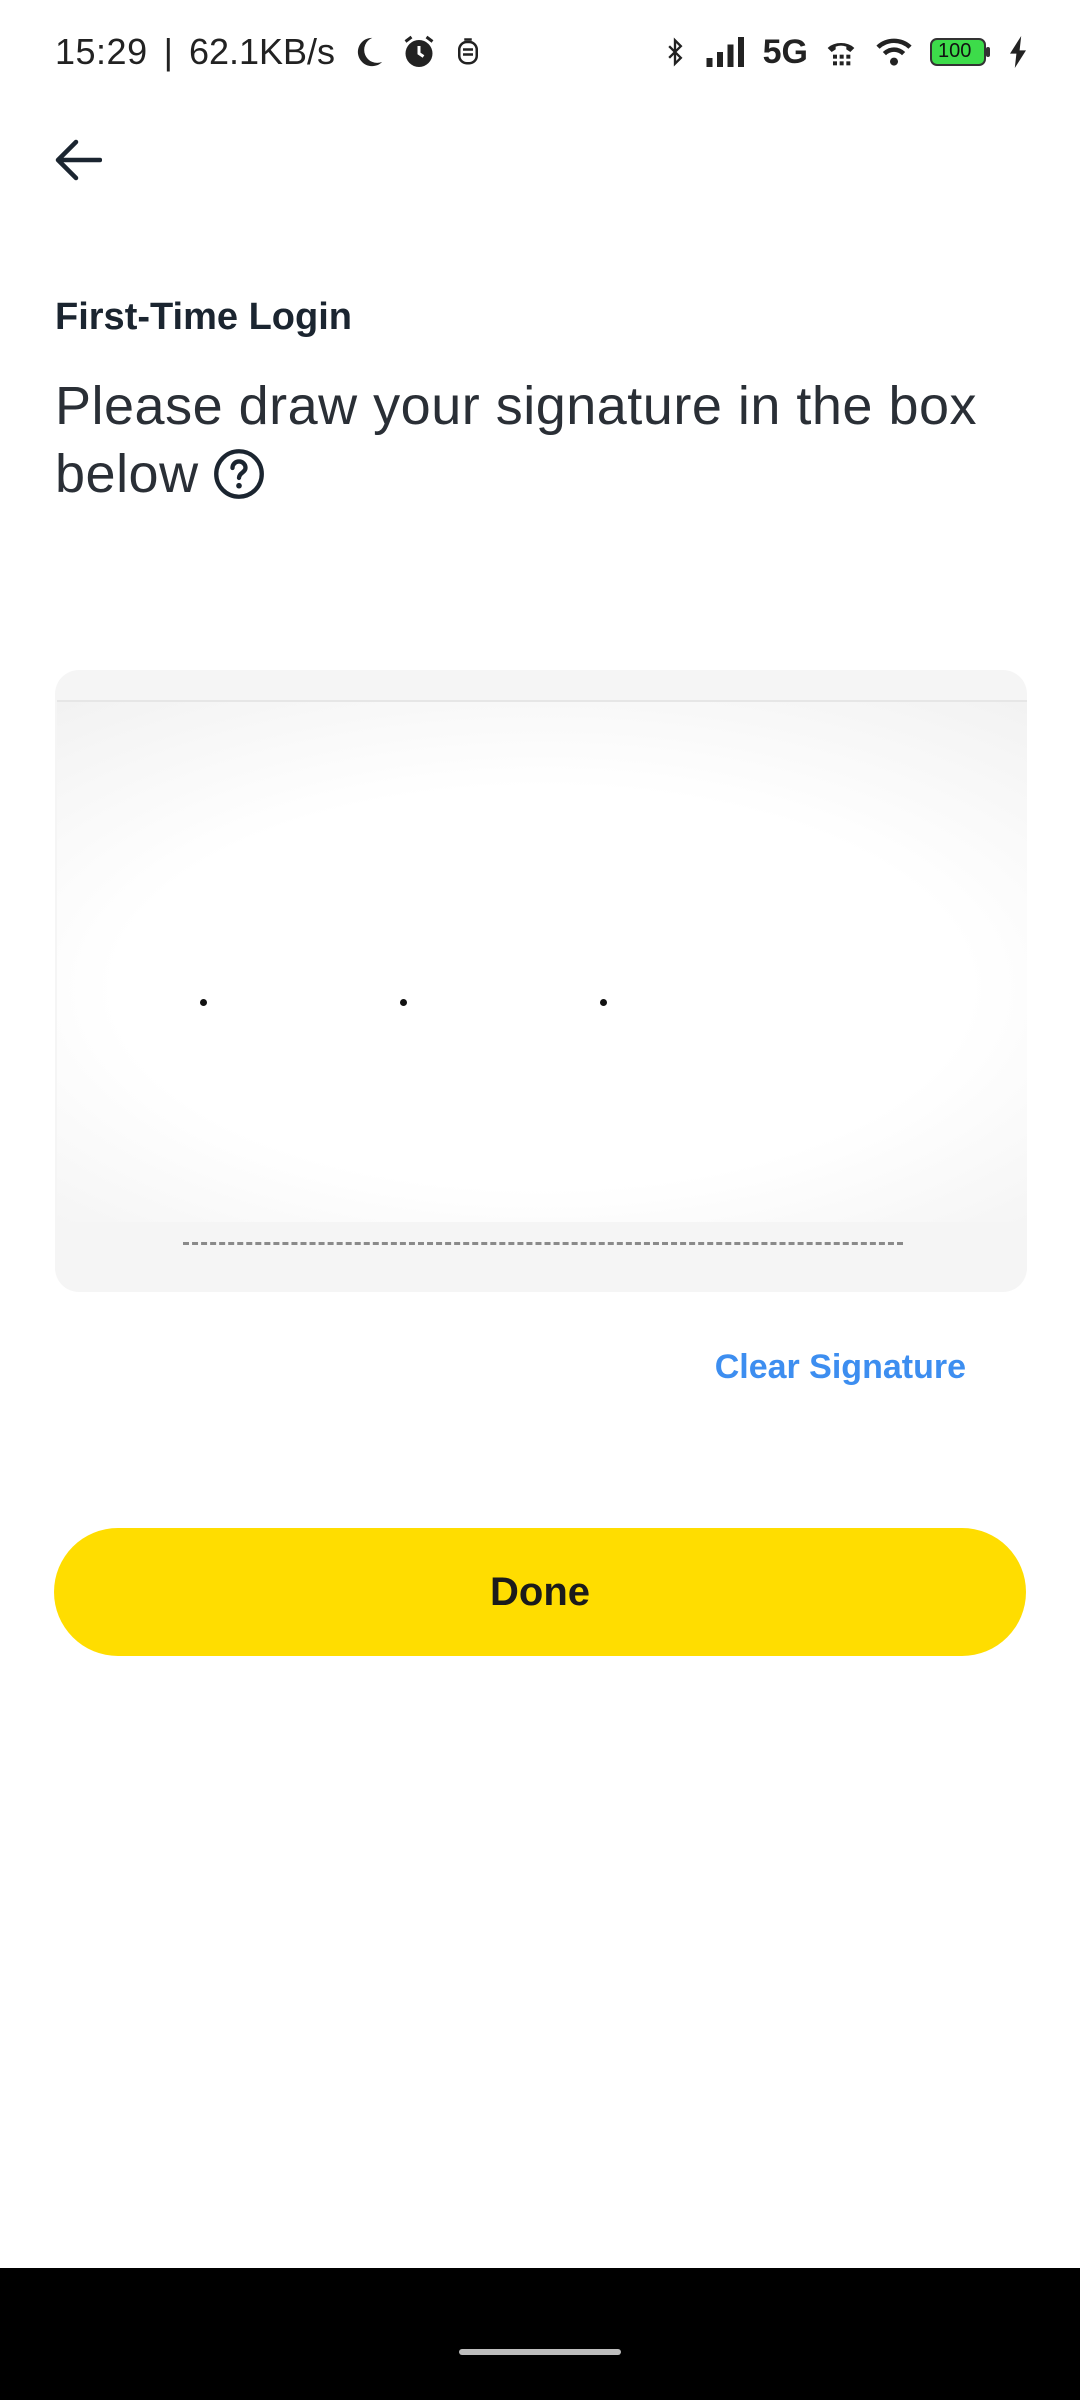  Describe the element at coordinates (239, 474) in the screenshot. I see `question-circle-icon` at that location.